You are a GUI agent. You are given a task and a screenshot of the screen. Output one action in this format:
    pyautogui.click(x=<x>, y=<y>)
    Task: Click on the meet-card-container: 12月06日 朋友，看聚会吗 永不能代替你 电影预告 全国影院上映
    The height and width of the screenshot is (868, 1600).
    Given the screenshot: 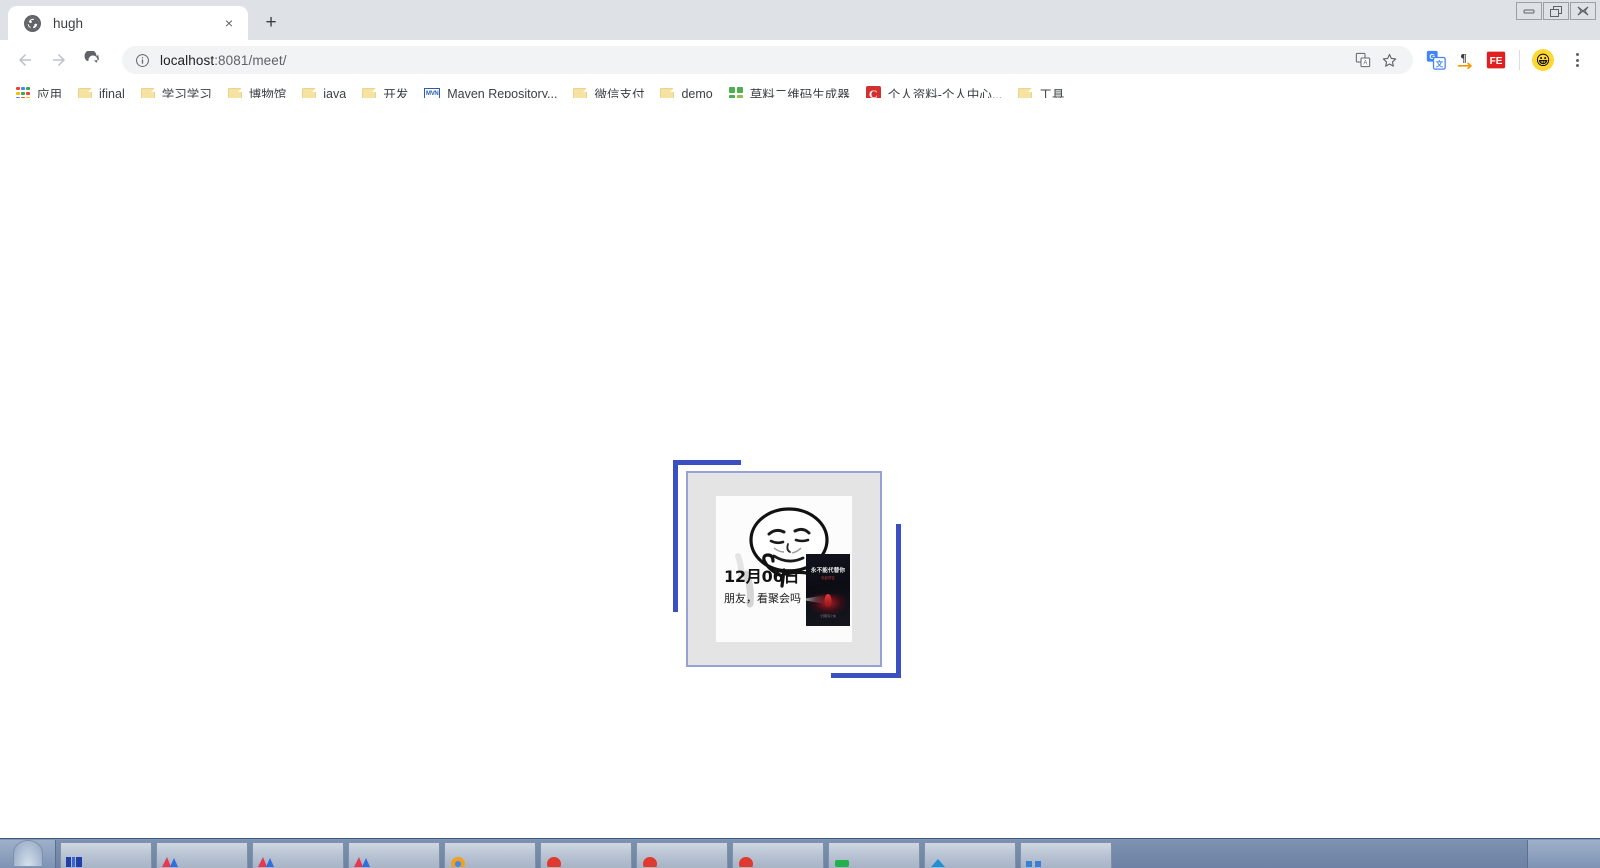 What is the action you would take?
    pyautogui.click(x=787, y=569)
    